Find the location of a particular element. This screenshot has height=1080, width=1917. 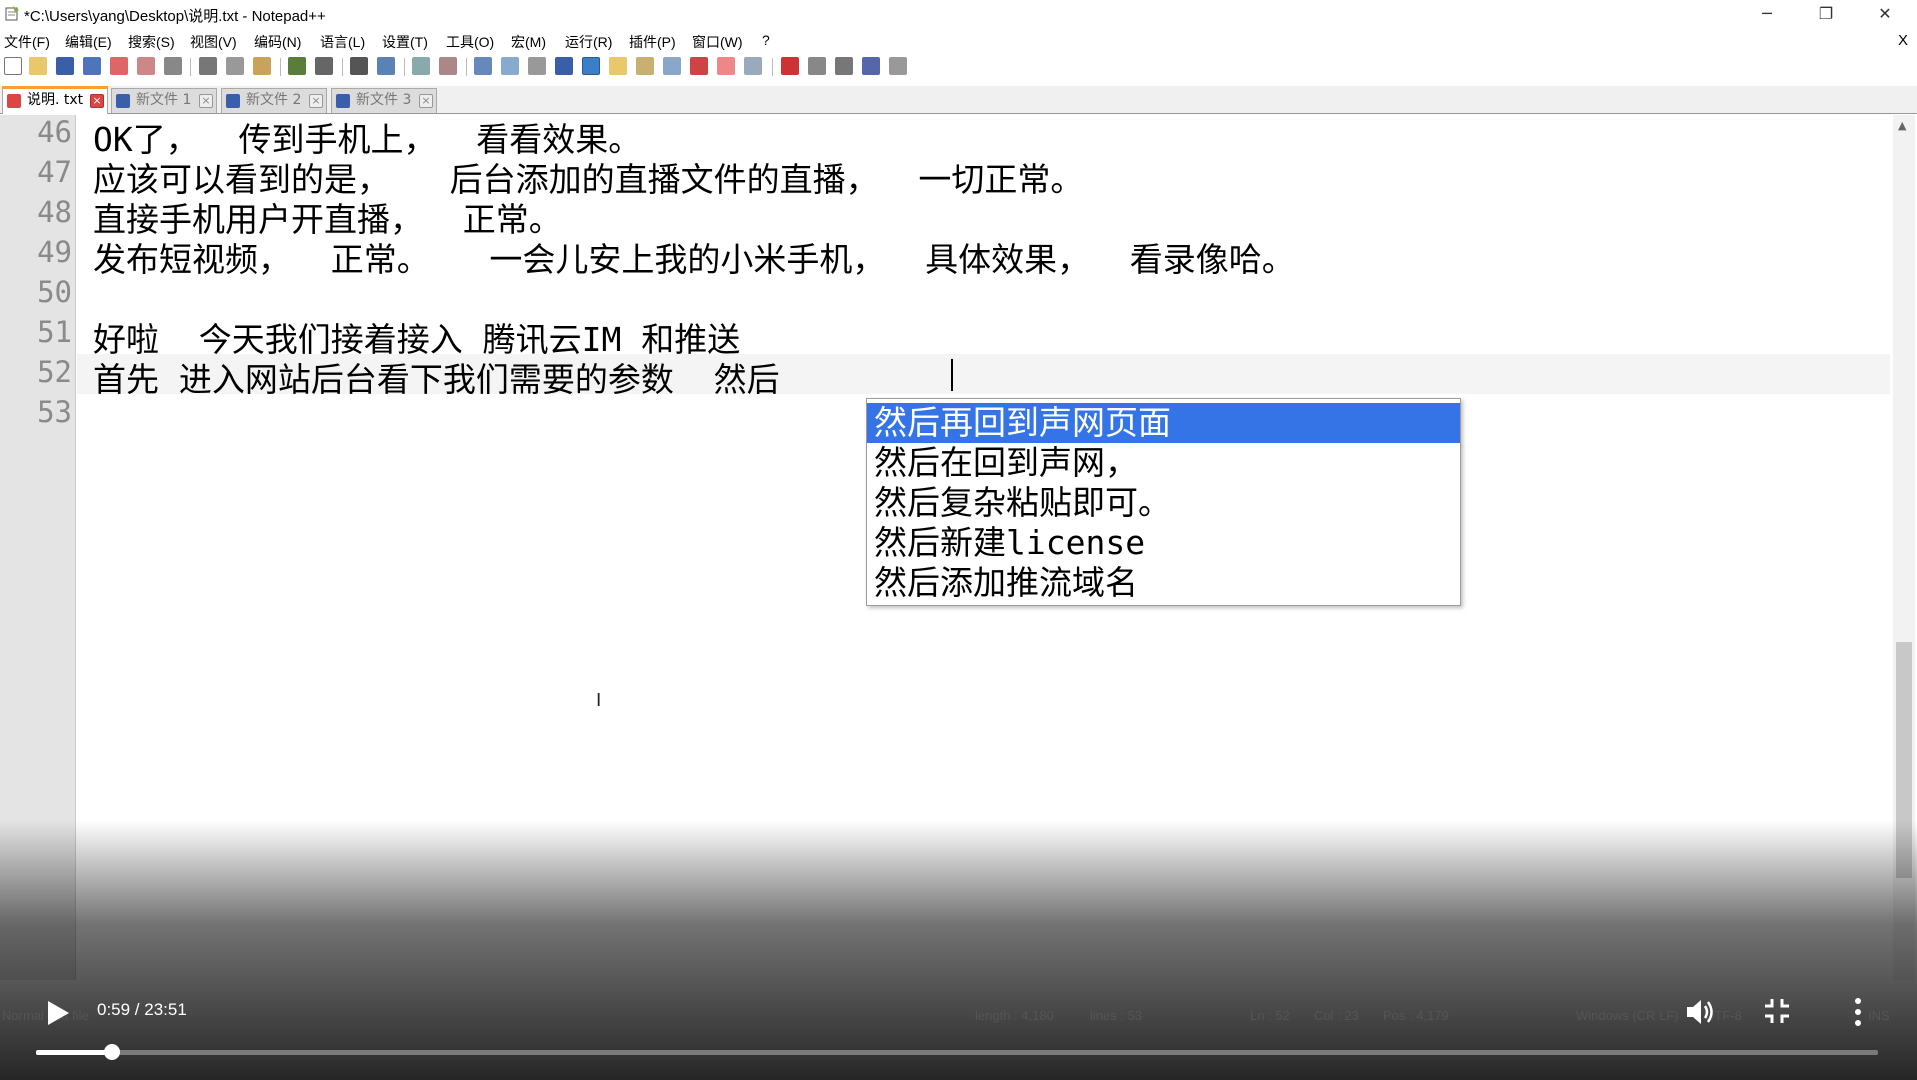

minimize-button: ─ is located at coordinates (1767, 14).